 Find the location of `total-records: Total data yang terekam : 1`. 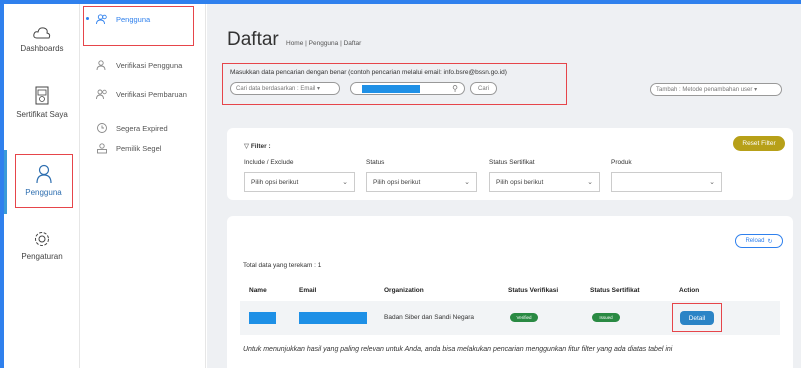

total-records: Total data yang terekam : 1 is located at coordinates (282, 265).